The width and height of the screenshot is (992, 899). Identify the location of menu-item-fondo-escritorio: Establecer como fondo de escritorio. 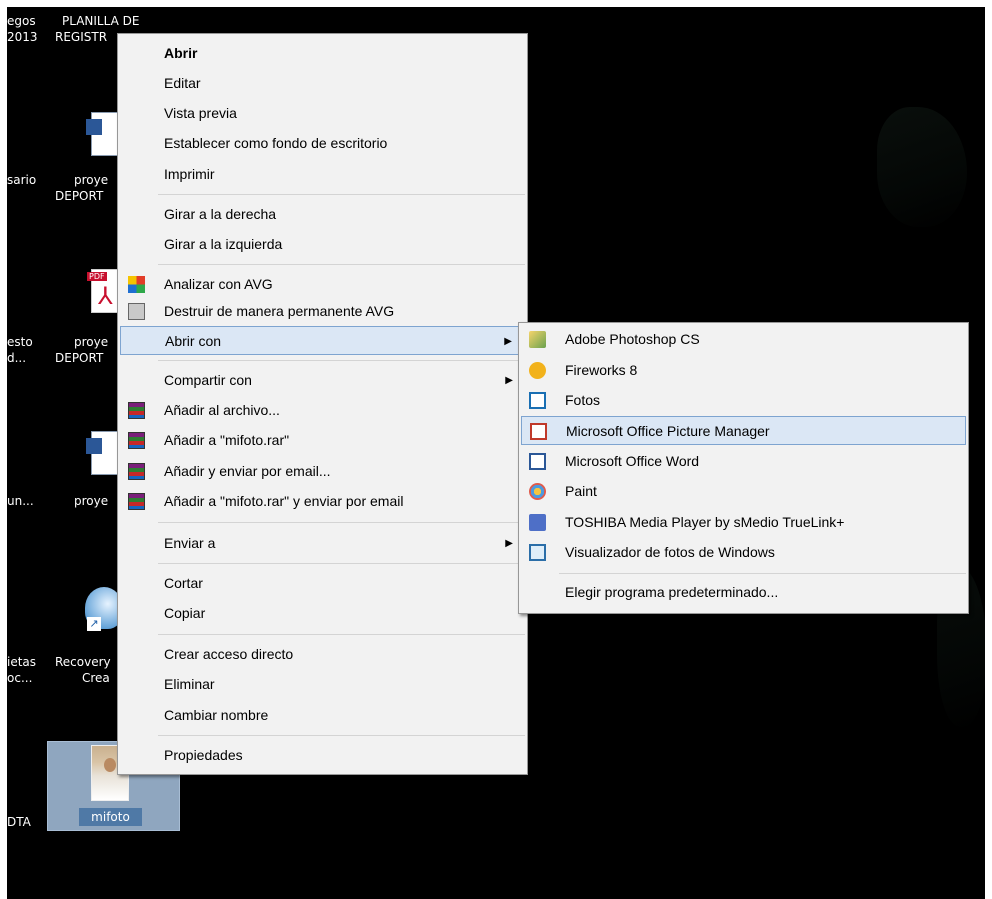
(322, 143).